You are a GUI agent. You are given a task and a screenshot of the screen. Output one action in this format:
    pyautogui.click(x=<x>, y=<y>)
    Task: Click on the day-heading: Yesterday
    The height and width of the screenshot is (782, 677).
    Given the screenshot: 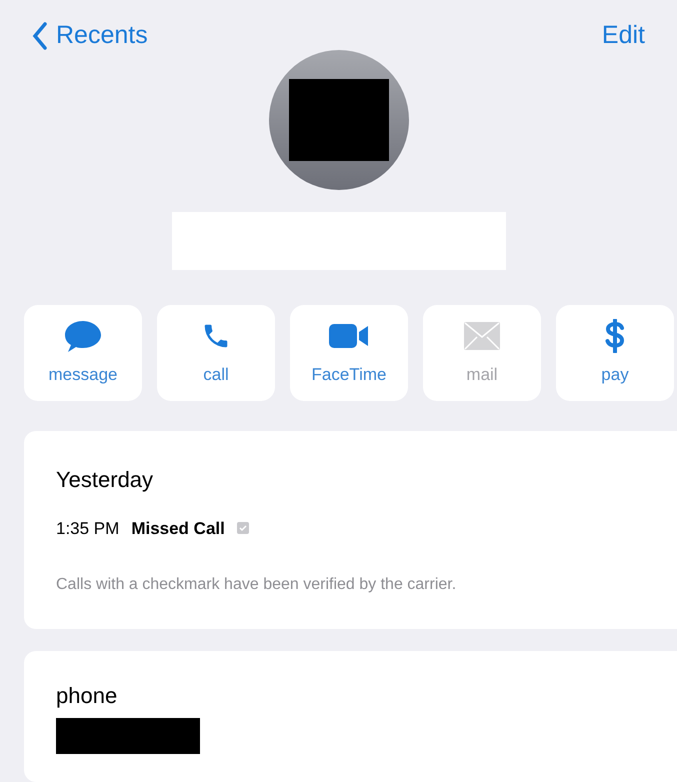 What is the action you would take?
    pyautogui.click(x=105, y=480)
    